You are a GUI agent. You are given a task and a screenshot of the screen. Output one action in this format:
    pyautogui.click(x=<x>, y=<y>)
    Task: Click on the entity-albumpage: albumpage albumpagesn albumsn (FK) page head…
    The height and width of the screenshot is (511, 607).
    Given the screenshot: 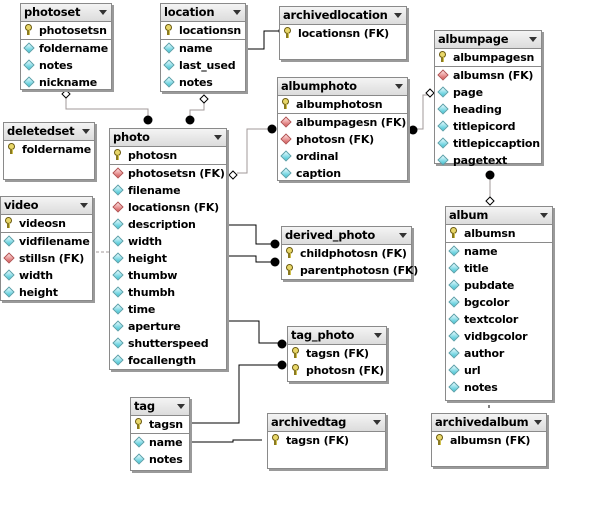 What is the action you would take?
    pyautogui.click(x=488, y=98)
    